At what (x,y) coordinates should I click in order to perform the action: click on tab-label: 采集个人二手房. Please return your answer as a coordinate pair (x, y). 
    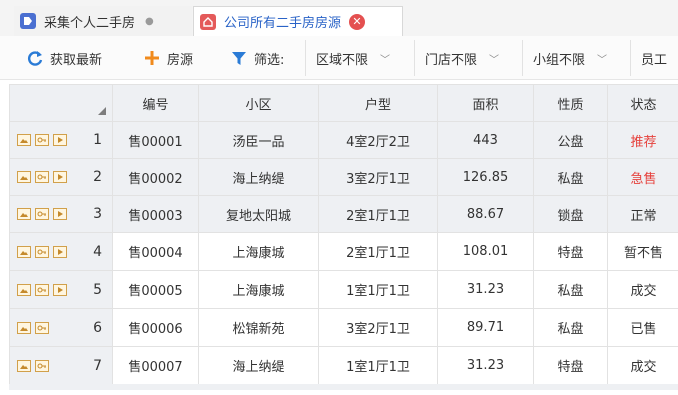
    Looking at the image, I should click on (90, 23).